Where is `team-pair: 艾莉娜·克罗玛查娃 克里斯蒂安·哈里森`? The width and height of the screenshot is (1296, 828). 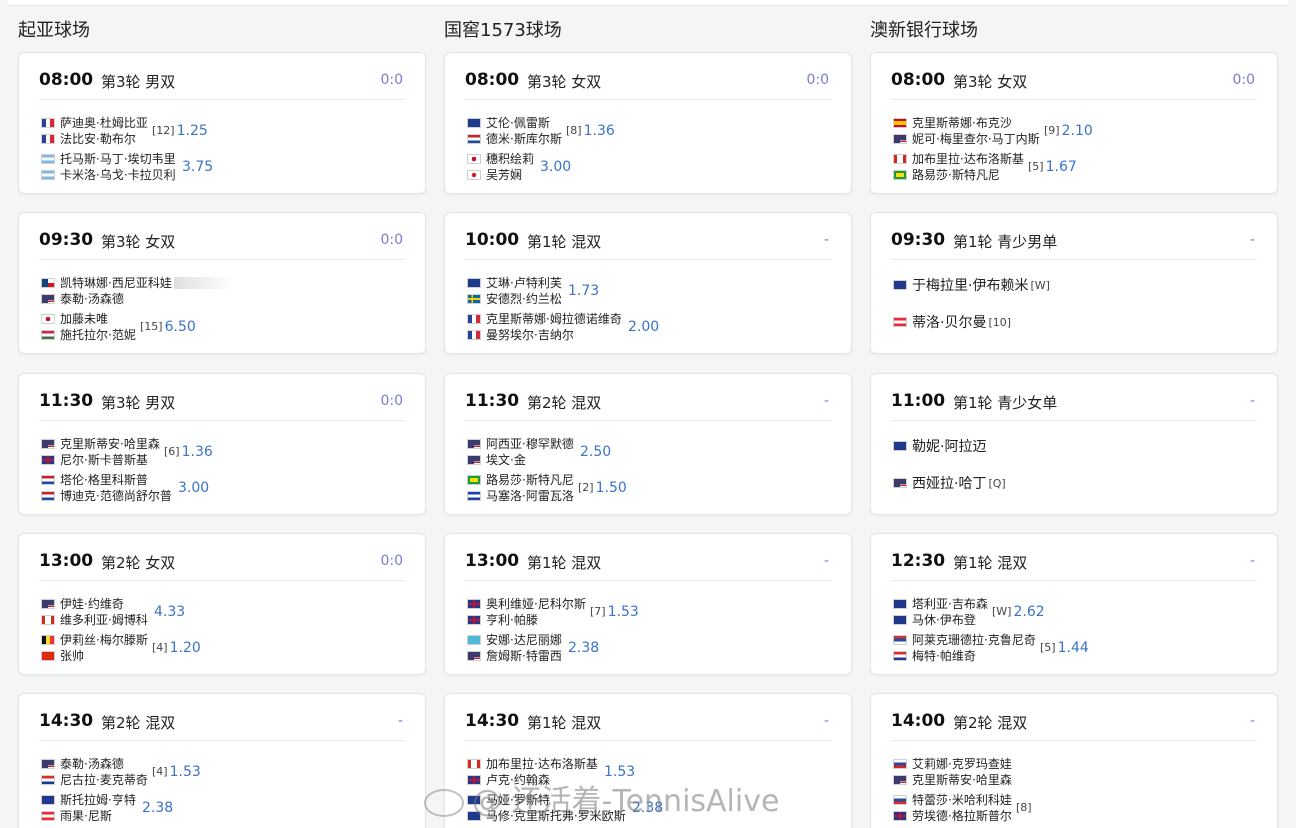 team-pair: 艾莉娜·克罗玛查娃 克里斯蒂安·哈里森 is located at coordinates (952, 772).